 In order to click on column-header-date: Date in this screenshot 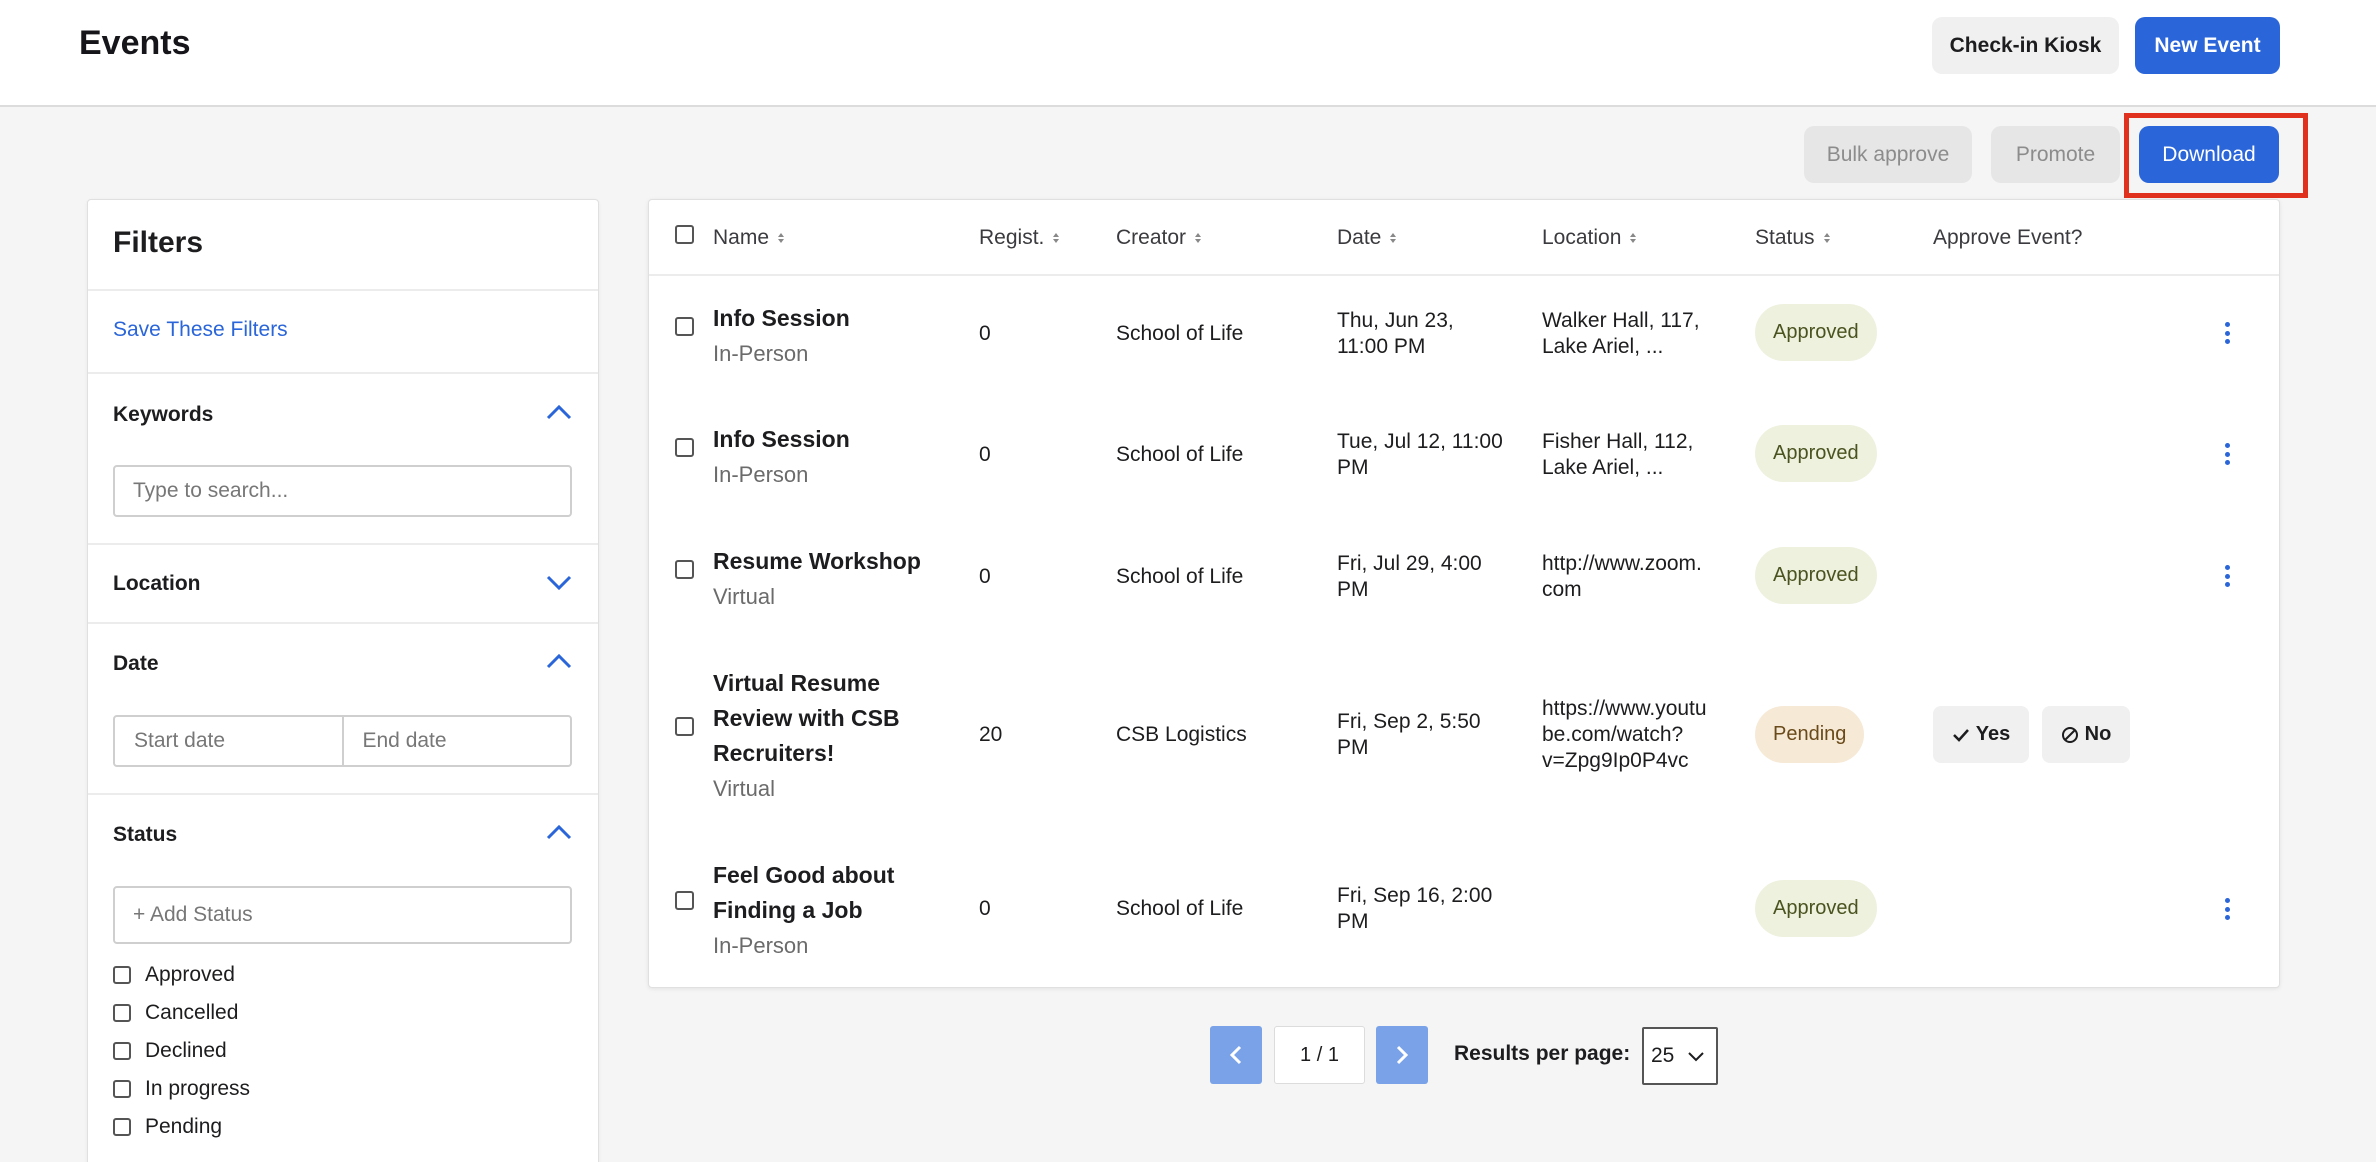, I will do `click(1367, 238)`.